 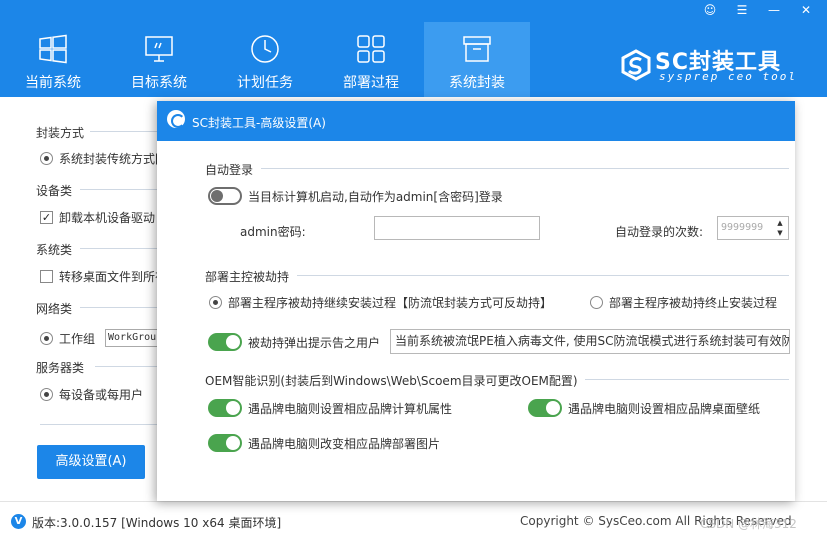 I want to click on tab-label: 目标系统, so click(x=159, y=83).